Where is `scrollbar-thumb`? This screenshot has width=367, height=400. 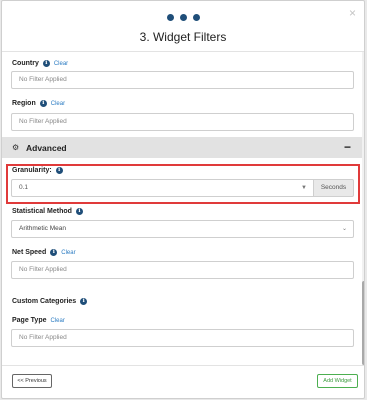
scrollbar-thumb is located at coordinates (363, 323).